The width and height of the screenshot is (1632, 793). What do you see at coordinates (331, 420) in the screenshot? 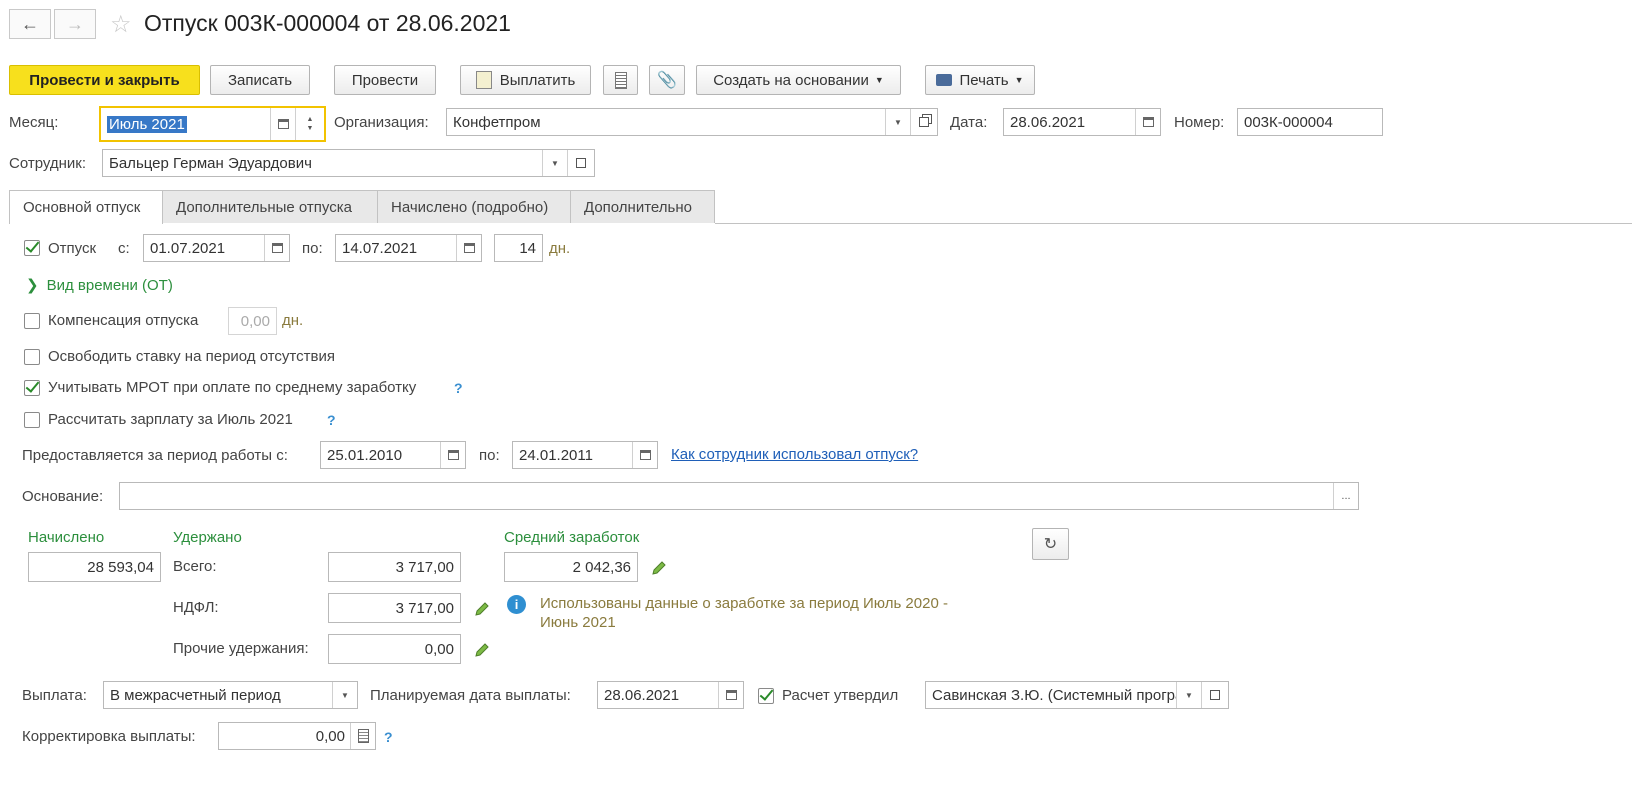
I see `calc-salary-help-icon: ?` at bounding box center [331, 420].